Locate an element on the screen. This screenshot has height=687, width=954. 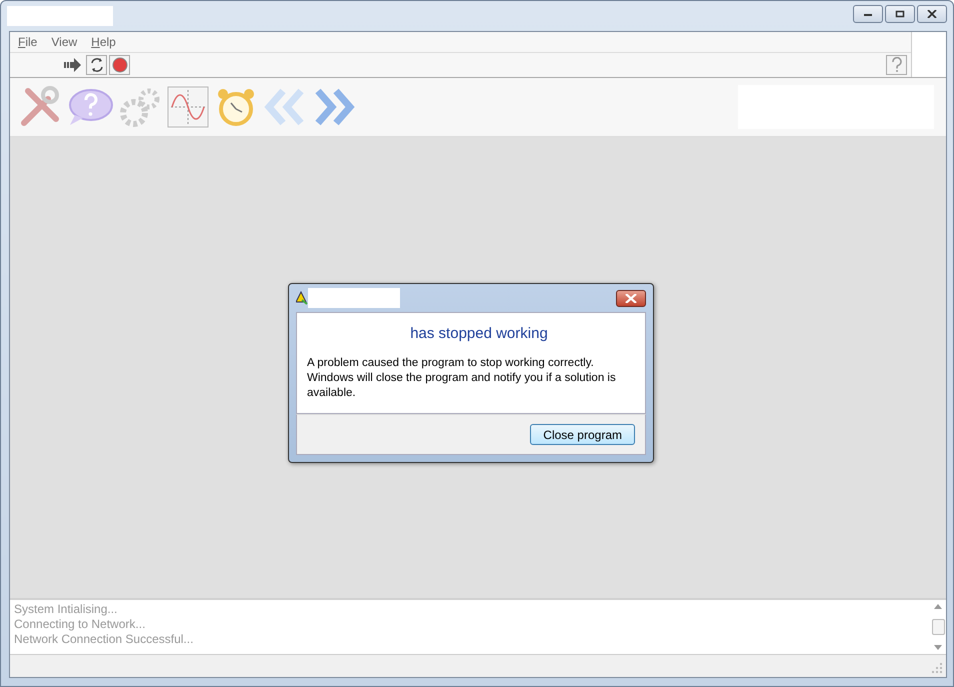
minimize-button is located at coordinates (868, 14).